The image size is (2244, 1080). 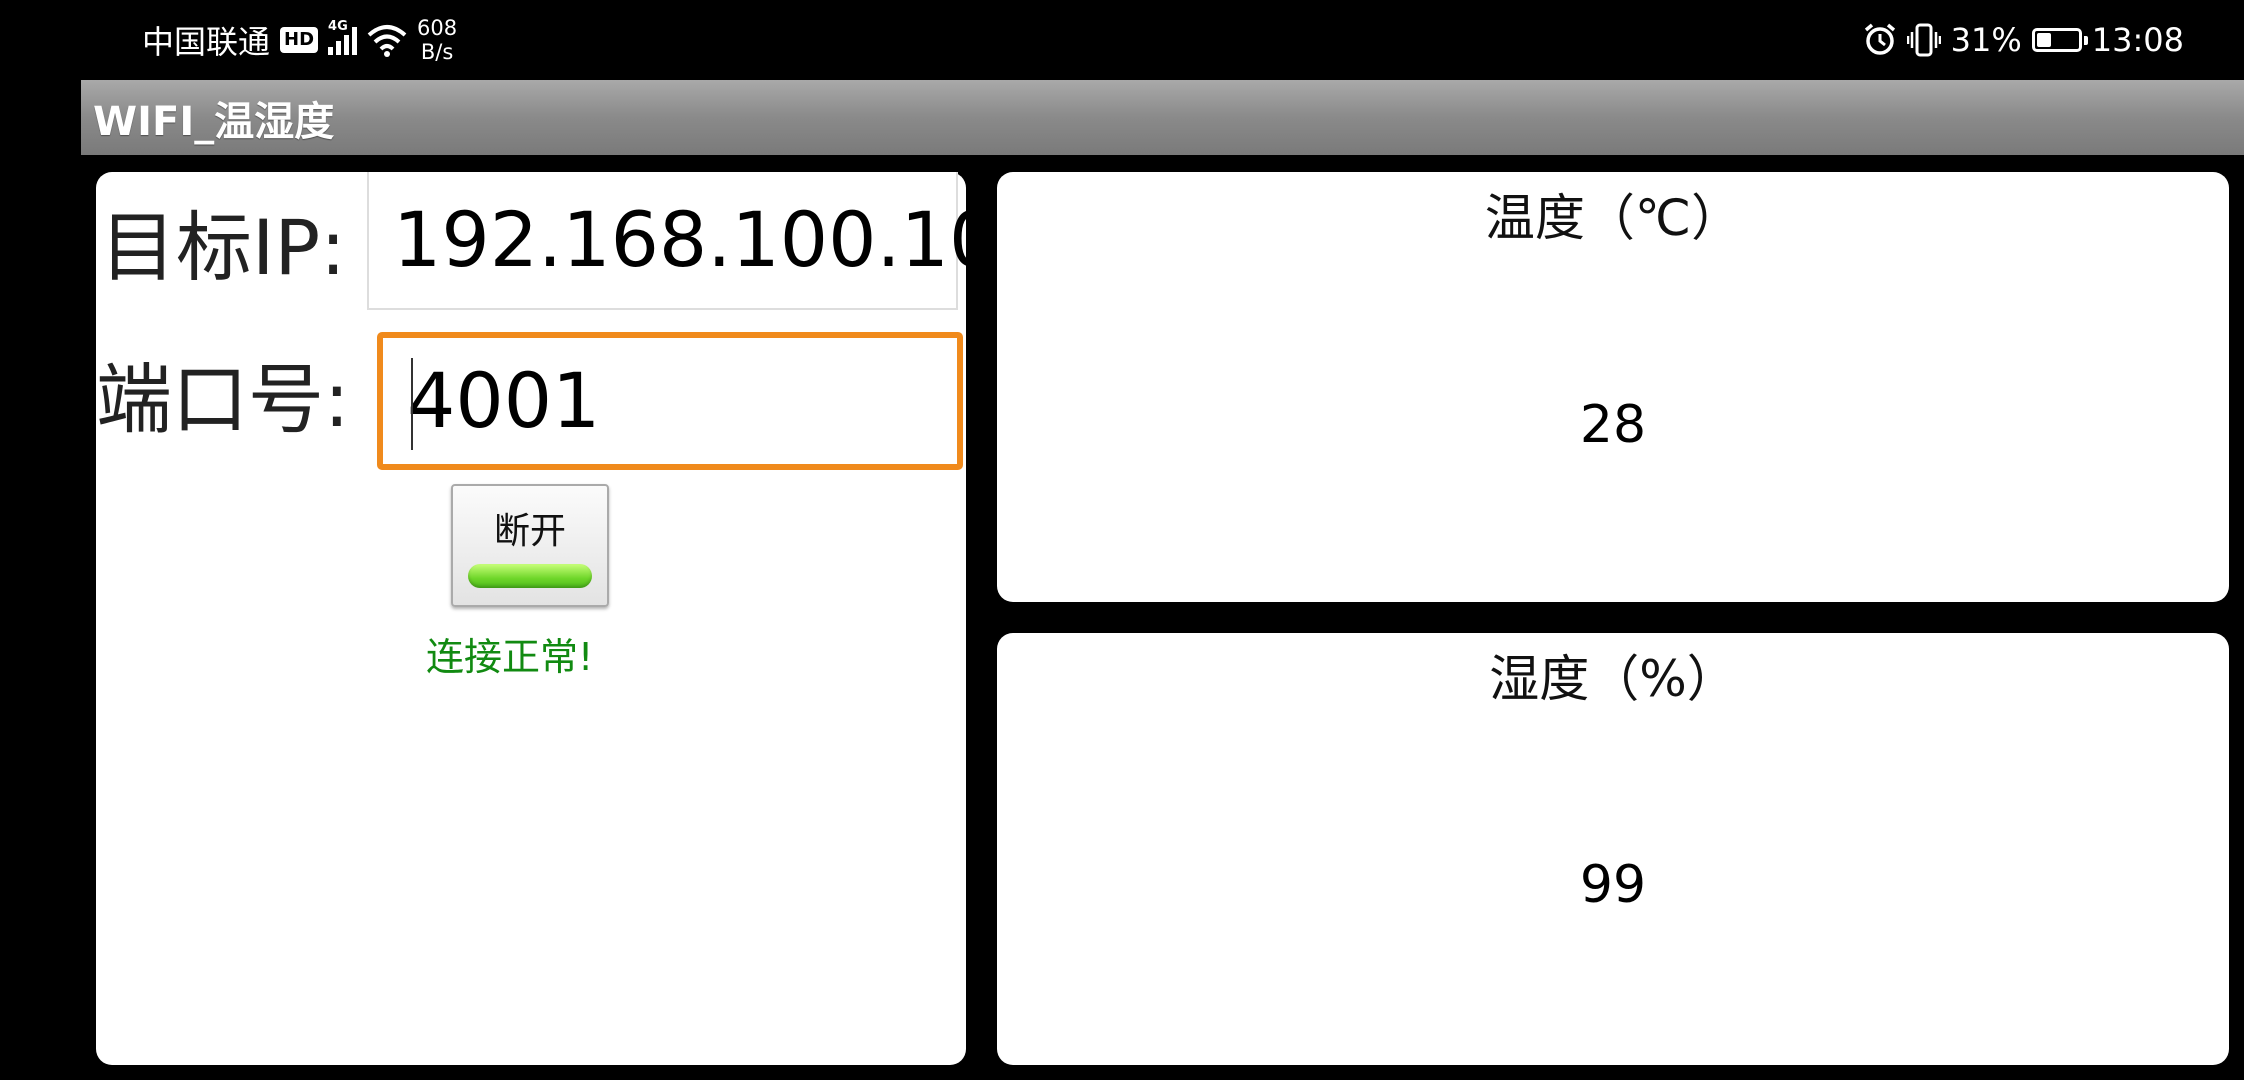 What do you see at coordinates (695, 239) in the screenshot?
I see `ip-value: 192.168.100.10` at bounding box center [695, 239].